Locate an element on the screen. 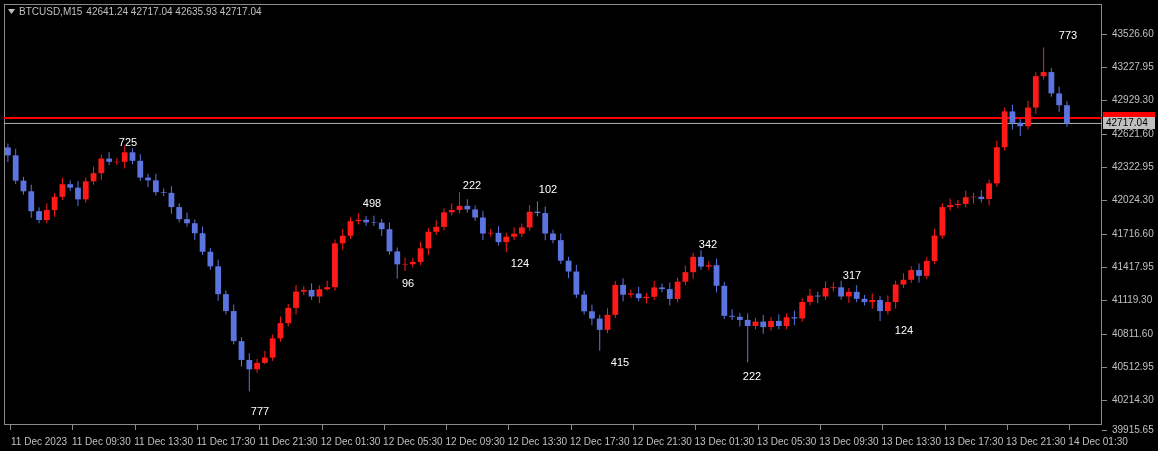 Image resolution: width=1158 pixels, height=451 pixels. time-axis-label: 11 Dec 2023 is located at coordinates (39, 442).